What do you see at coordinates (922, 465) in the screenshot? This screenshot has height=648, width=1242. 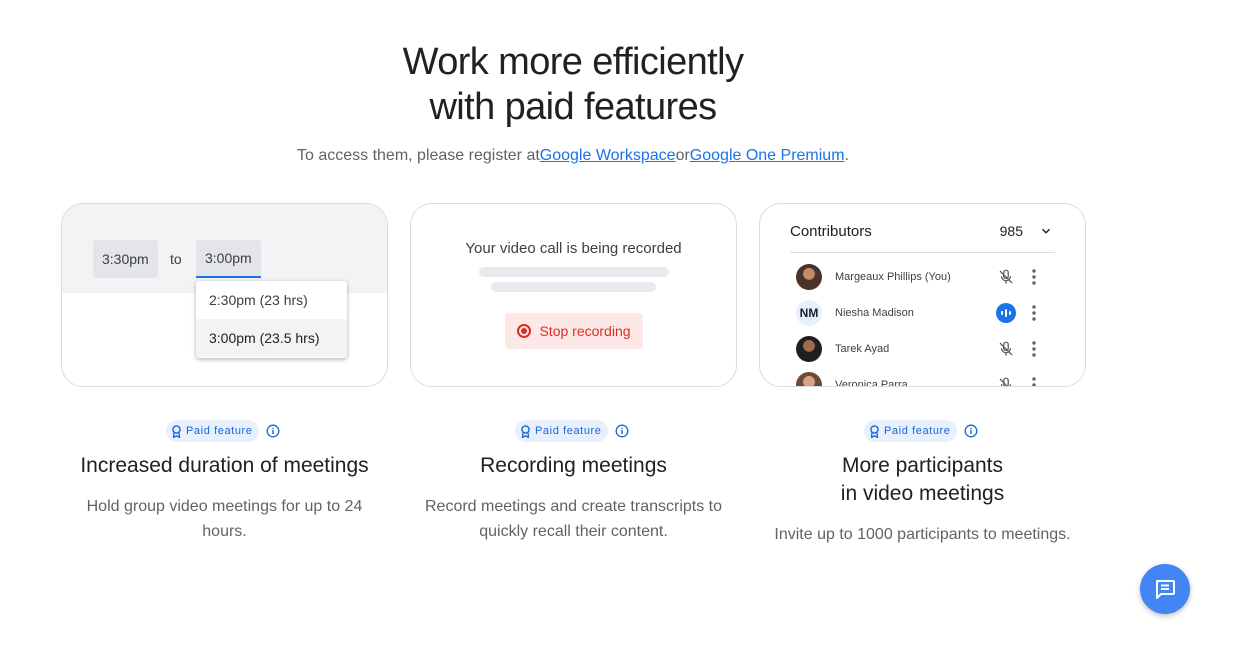 I see `feature-title-line1: More participants` at bounding box center [922, 465].